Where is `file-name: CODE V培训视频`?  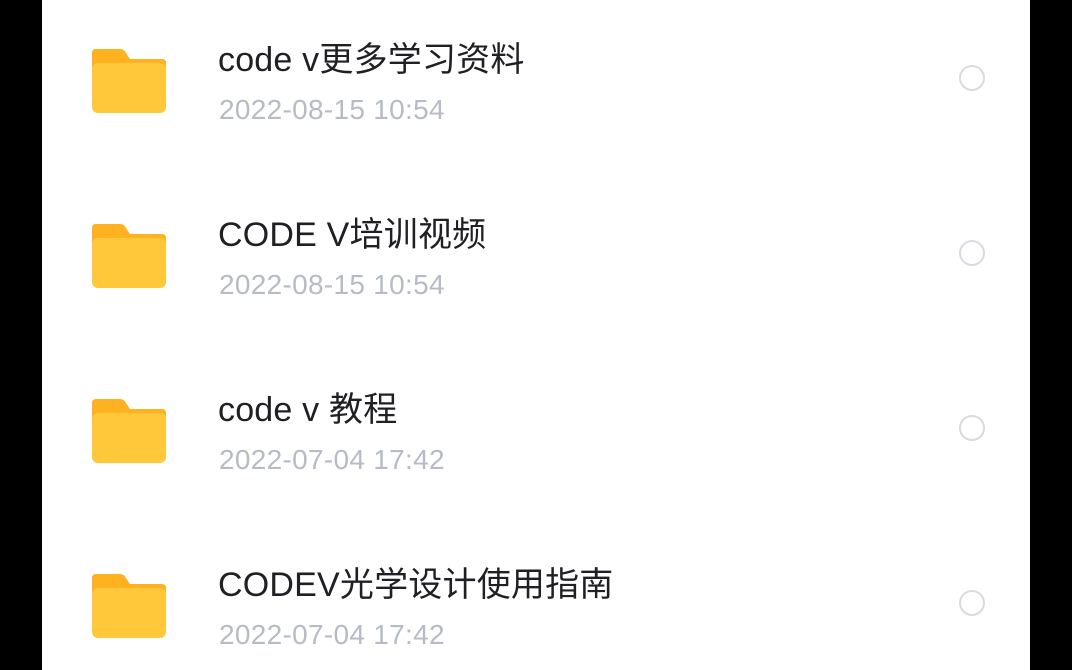
file-name: CODE V培训视频 is located at coordinates (352, 235).